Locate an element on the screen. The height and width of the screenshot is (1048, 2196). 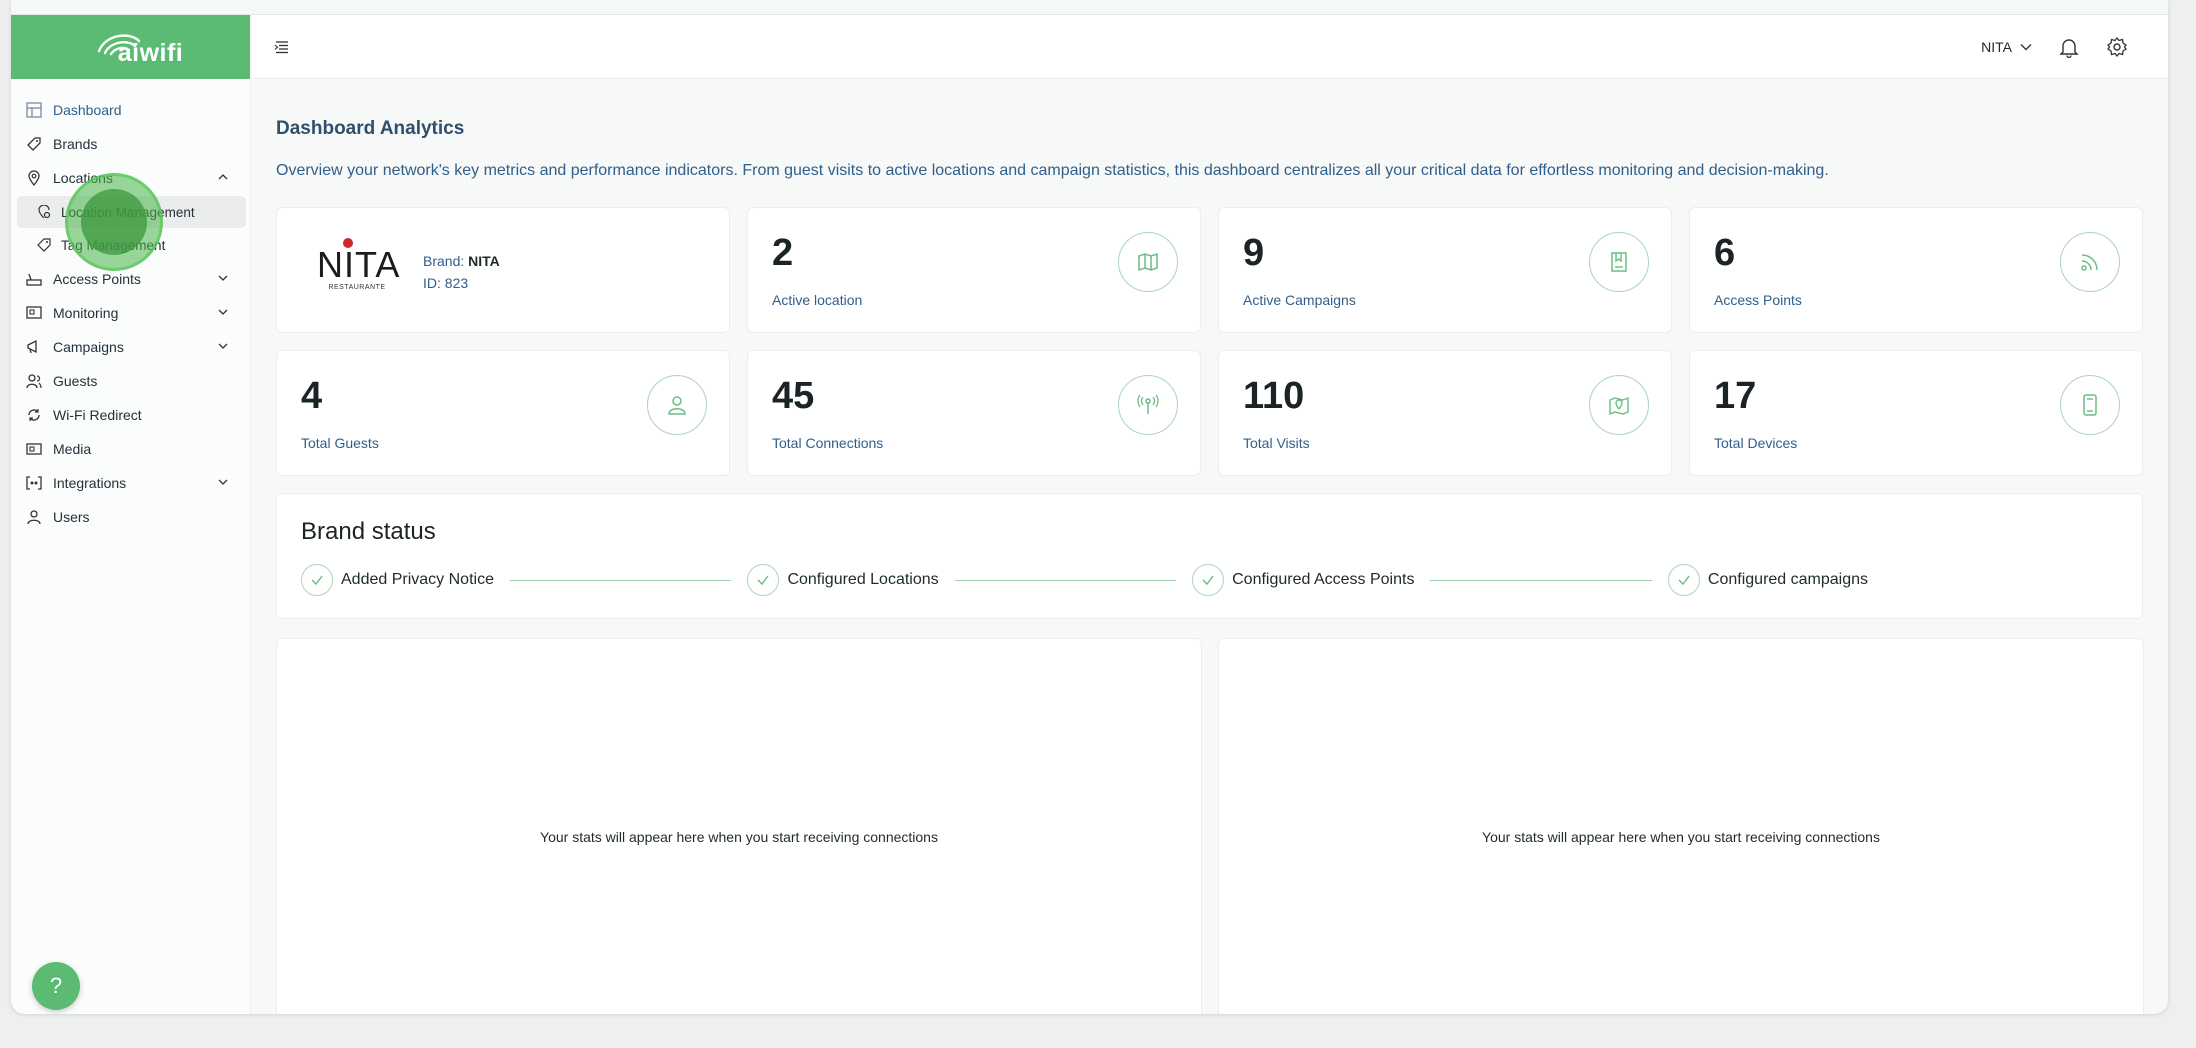
sidebar-item-label: Media is located at coordinates (72, 449).